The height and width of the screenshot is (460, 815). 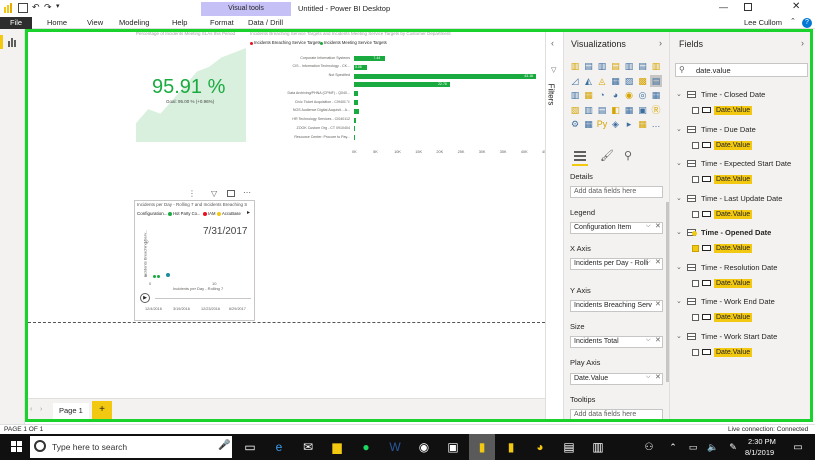 What do you see at coordinates (616, 192) in the screenshot?
I see `details-well: Add data fields here` at bounding box center [616, 192].